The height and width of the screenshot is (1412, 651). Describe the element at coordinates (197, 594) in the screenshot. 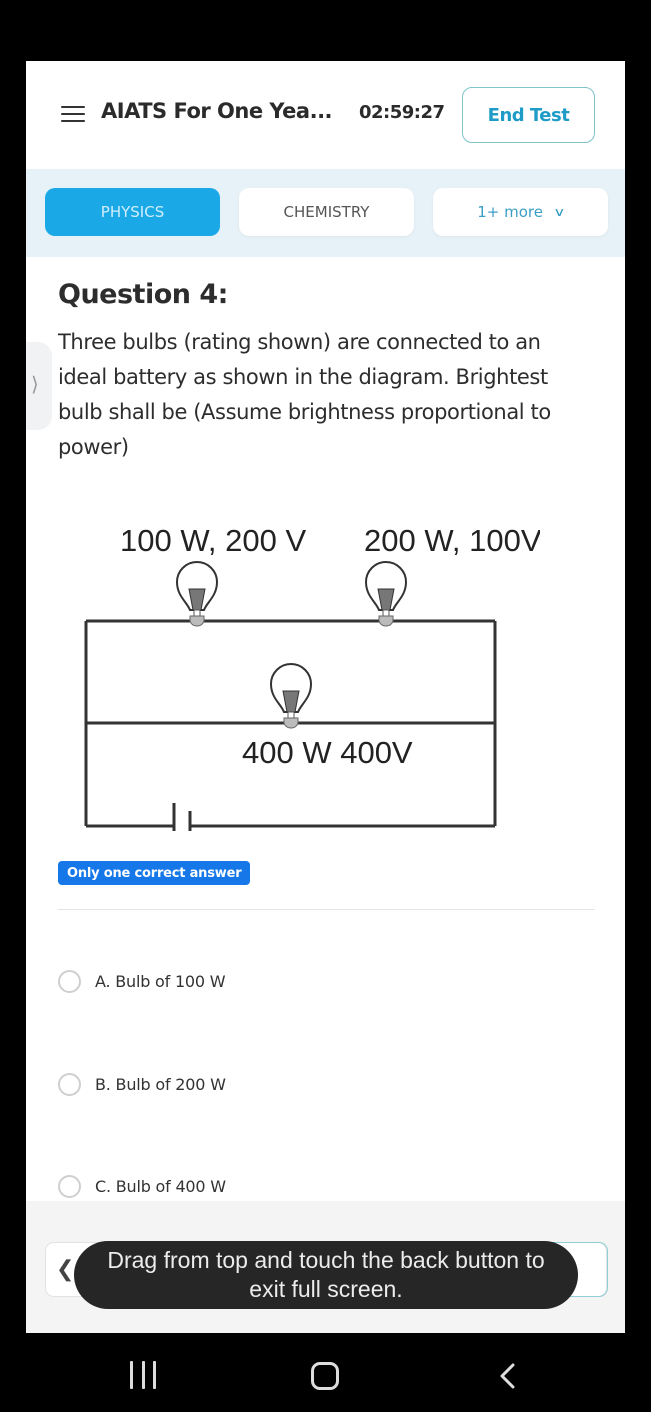

I see `bulb-1-icon` at that location.